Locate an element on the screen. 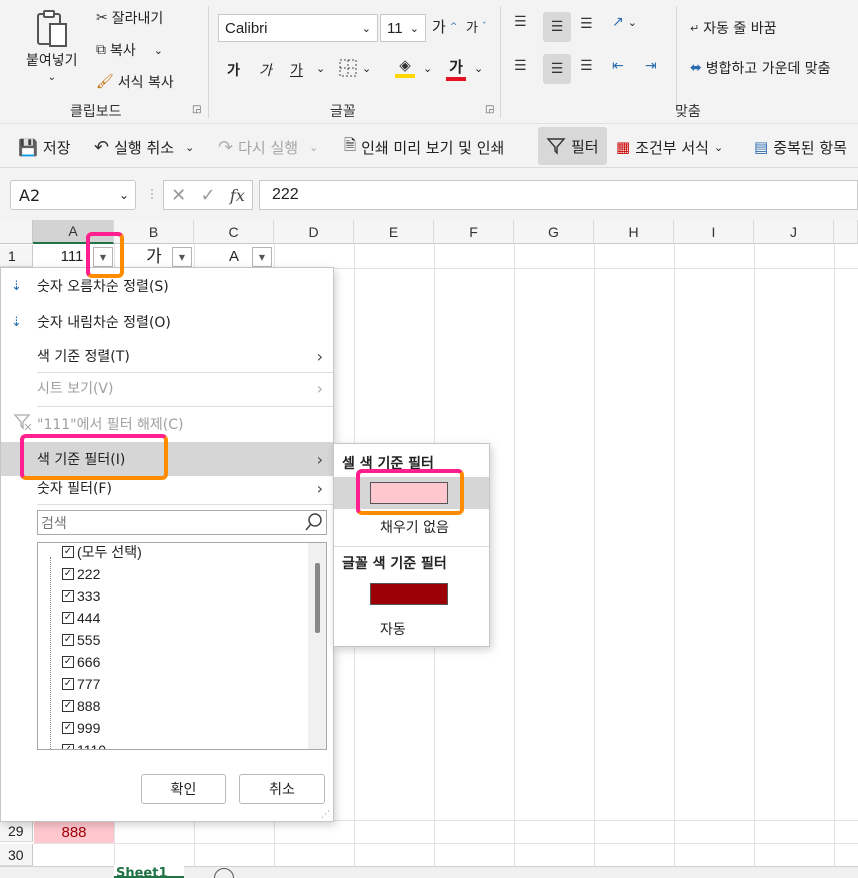  sort-by-color-item: 색 기준 정렬(T) › is located at coordinates (167, 356).